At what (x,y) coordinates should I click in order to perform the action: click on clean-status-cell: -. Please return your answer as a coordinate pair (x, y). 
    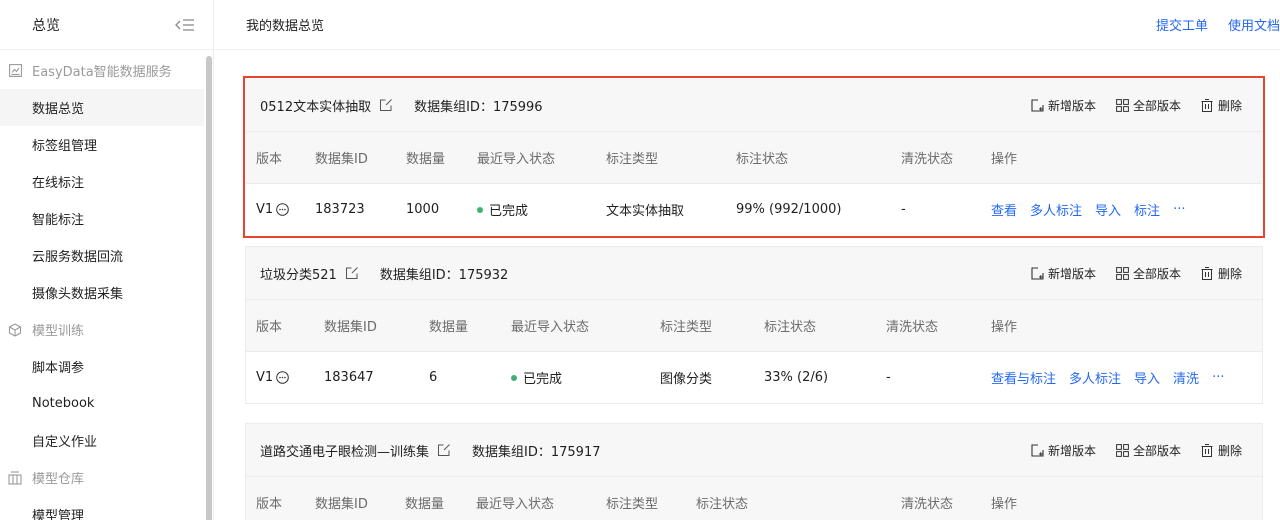
    Looking at the image, I should click on (888, 377).